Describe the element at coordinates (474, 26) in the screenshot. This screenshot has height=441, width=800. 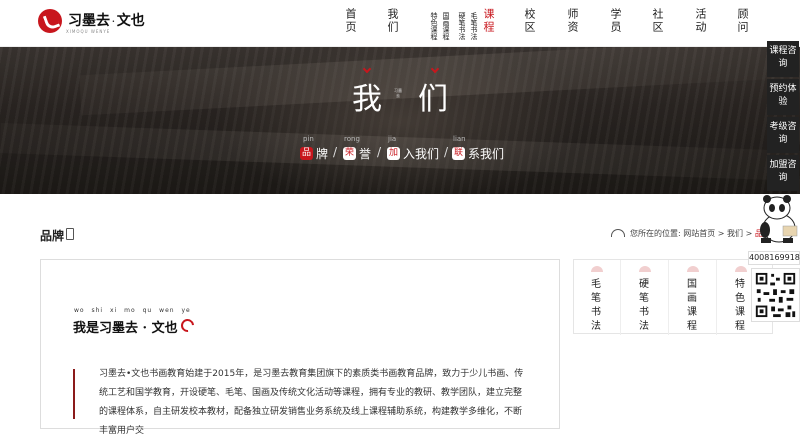
I see `nav-brush-course: 毛笔书法` at that location.